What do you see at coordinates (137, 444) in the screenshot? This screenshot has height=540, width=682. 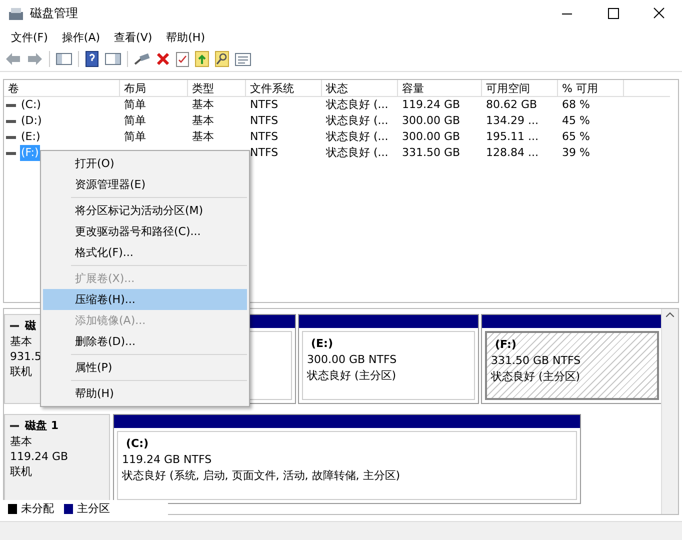 I see `partition-label: (C:)` at bounding box center [137, 444].